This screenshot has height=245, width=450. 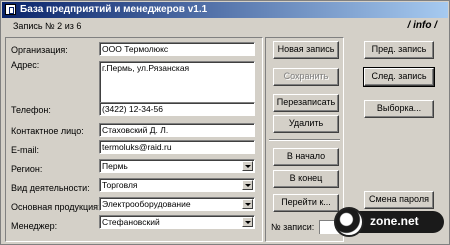 What do you see at coordinates (56, 207) in the screenshot?
I see `product-label: Основная продукция:` at bounding box center [56, 207].